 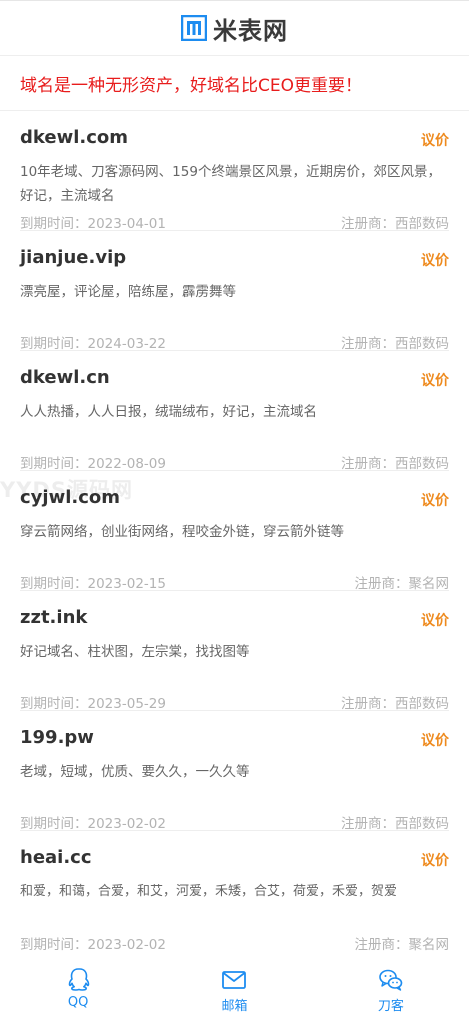 What do you see at coordinates (93, 584) in the screenshot?
I see `expiry-date: 到期时间：2023-02-15` at bounding box center [93, 584].